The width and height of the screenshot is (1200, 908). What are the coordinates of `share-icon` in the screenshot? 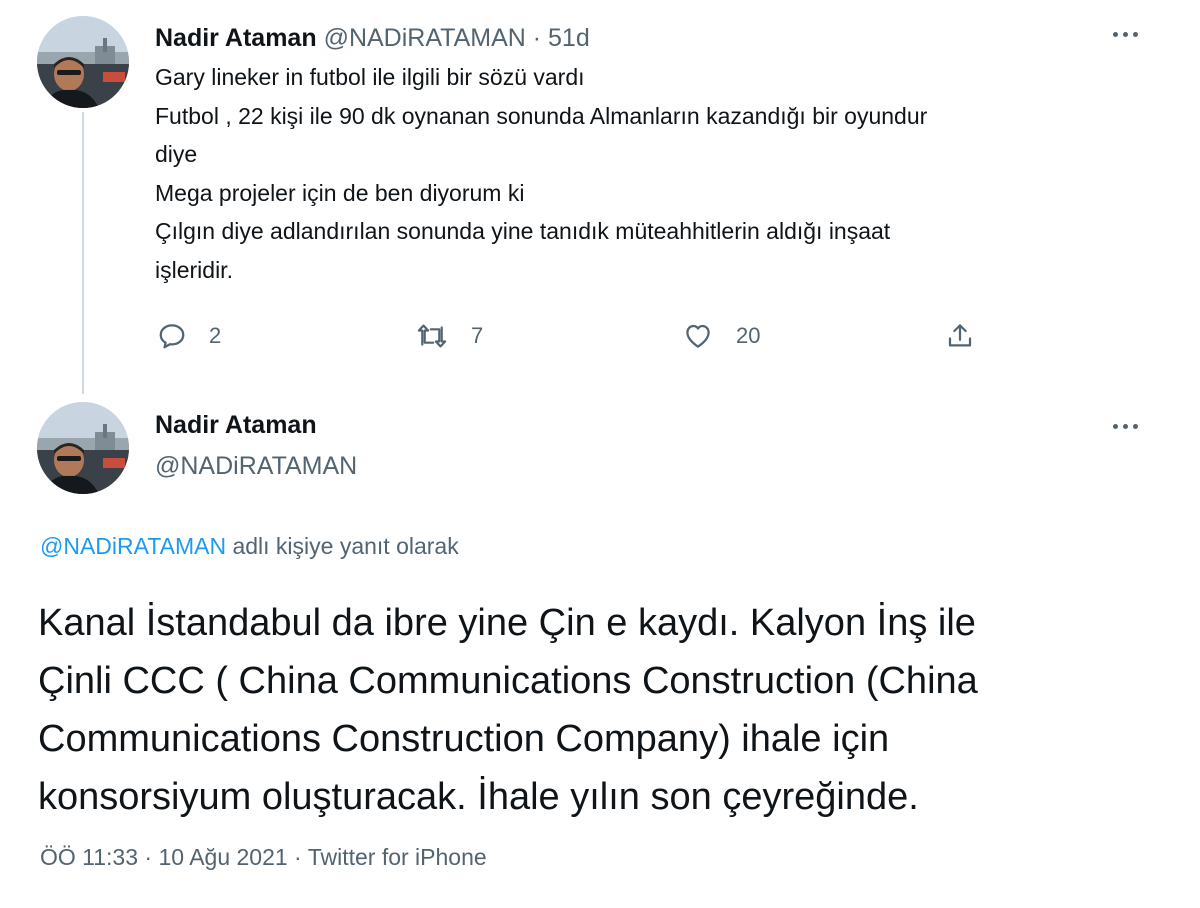 It's located at (960, 335).